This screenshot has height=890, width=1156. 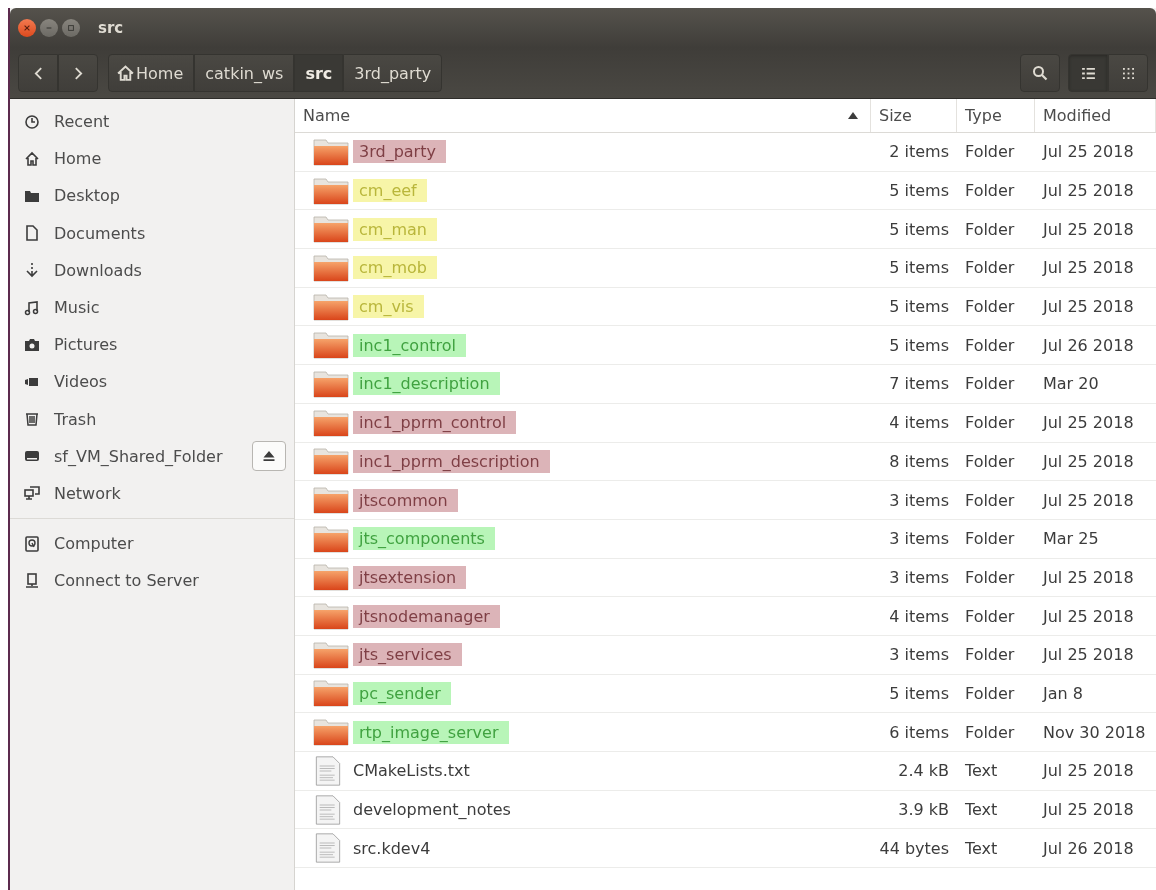 I want to click on sidebar-item: Home, so click(x=78, y=159).